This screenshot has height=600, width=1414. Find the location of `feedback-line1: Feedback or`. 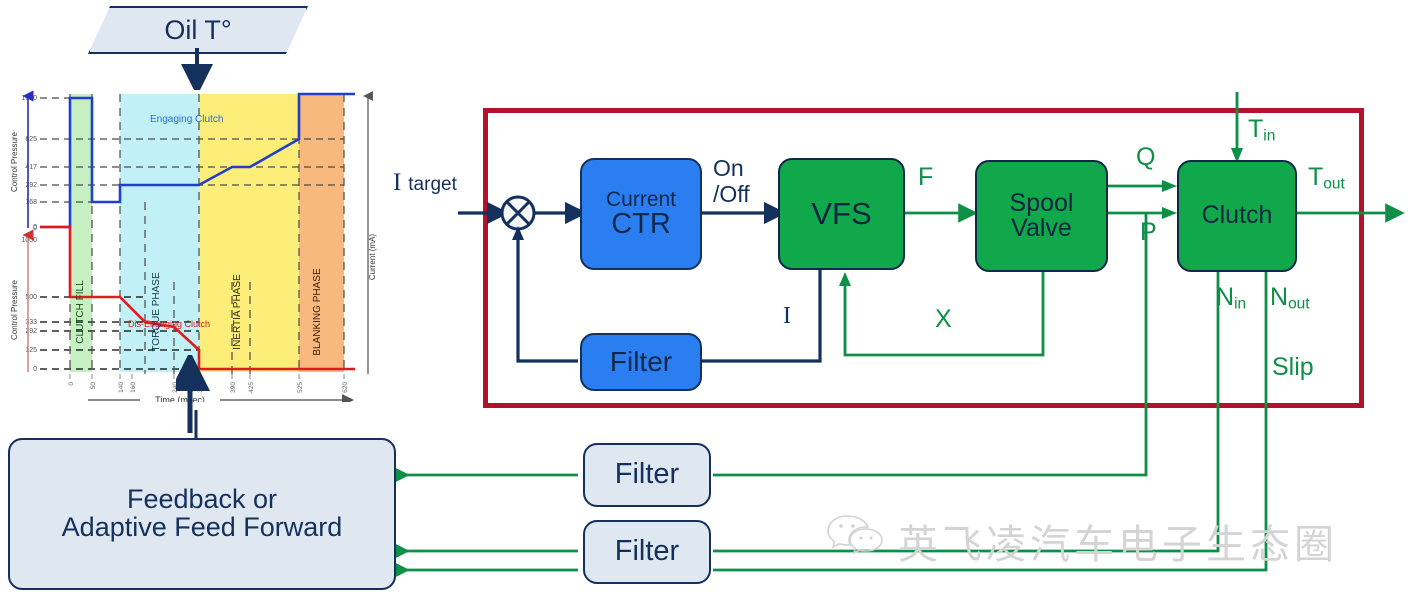

feedback-line1: Feedback or is located at coordinates (202, 499).